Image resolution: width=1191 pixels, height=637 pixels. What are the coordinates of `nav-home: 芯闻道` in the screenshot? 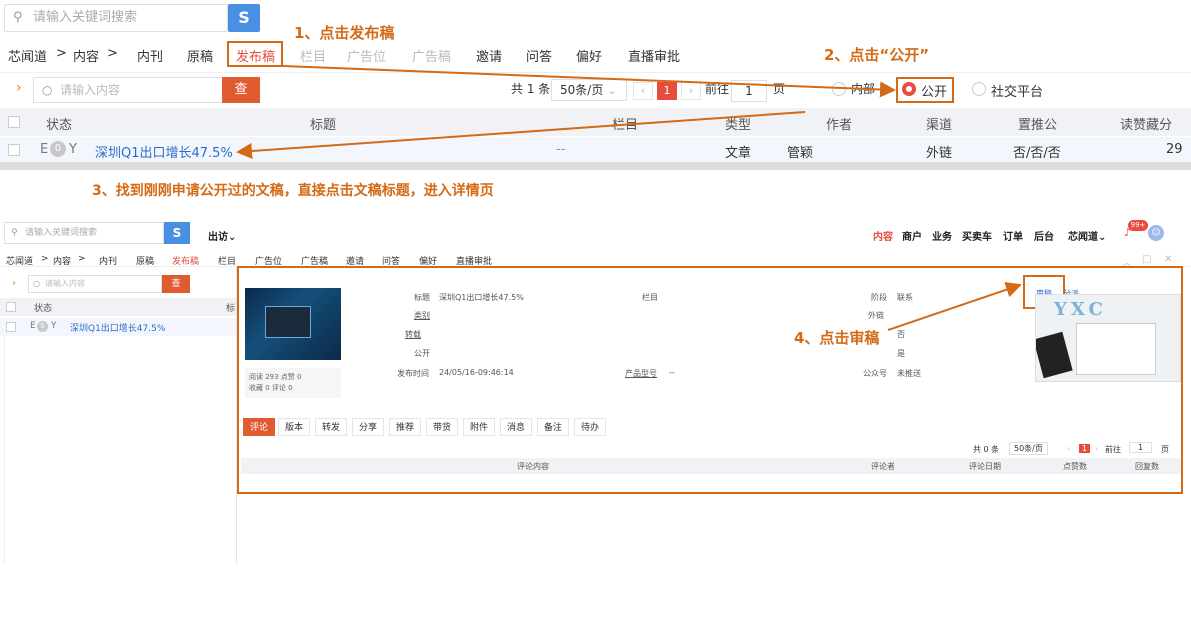 It's located at (27, 55).